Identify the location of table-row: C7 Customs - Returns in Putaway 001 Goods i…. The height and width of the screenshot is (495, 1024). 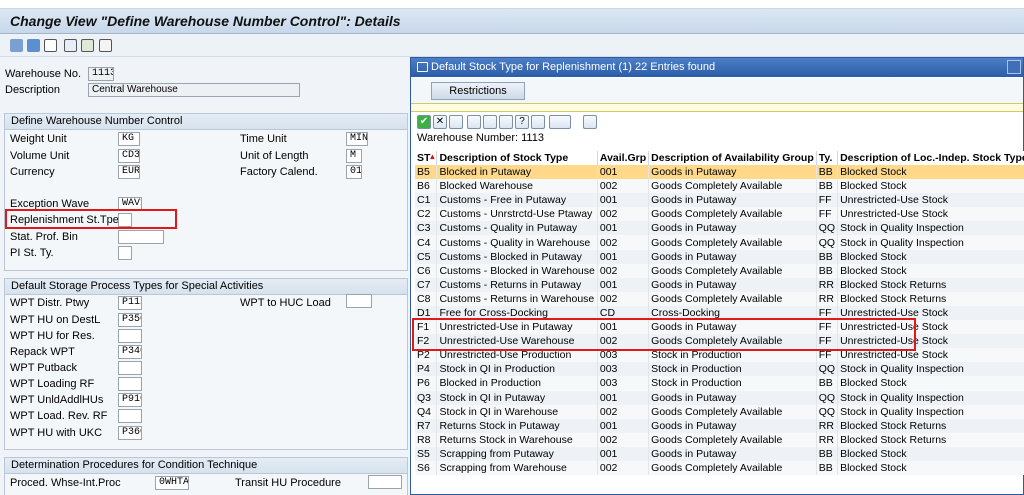
(719, 284).